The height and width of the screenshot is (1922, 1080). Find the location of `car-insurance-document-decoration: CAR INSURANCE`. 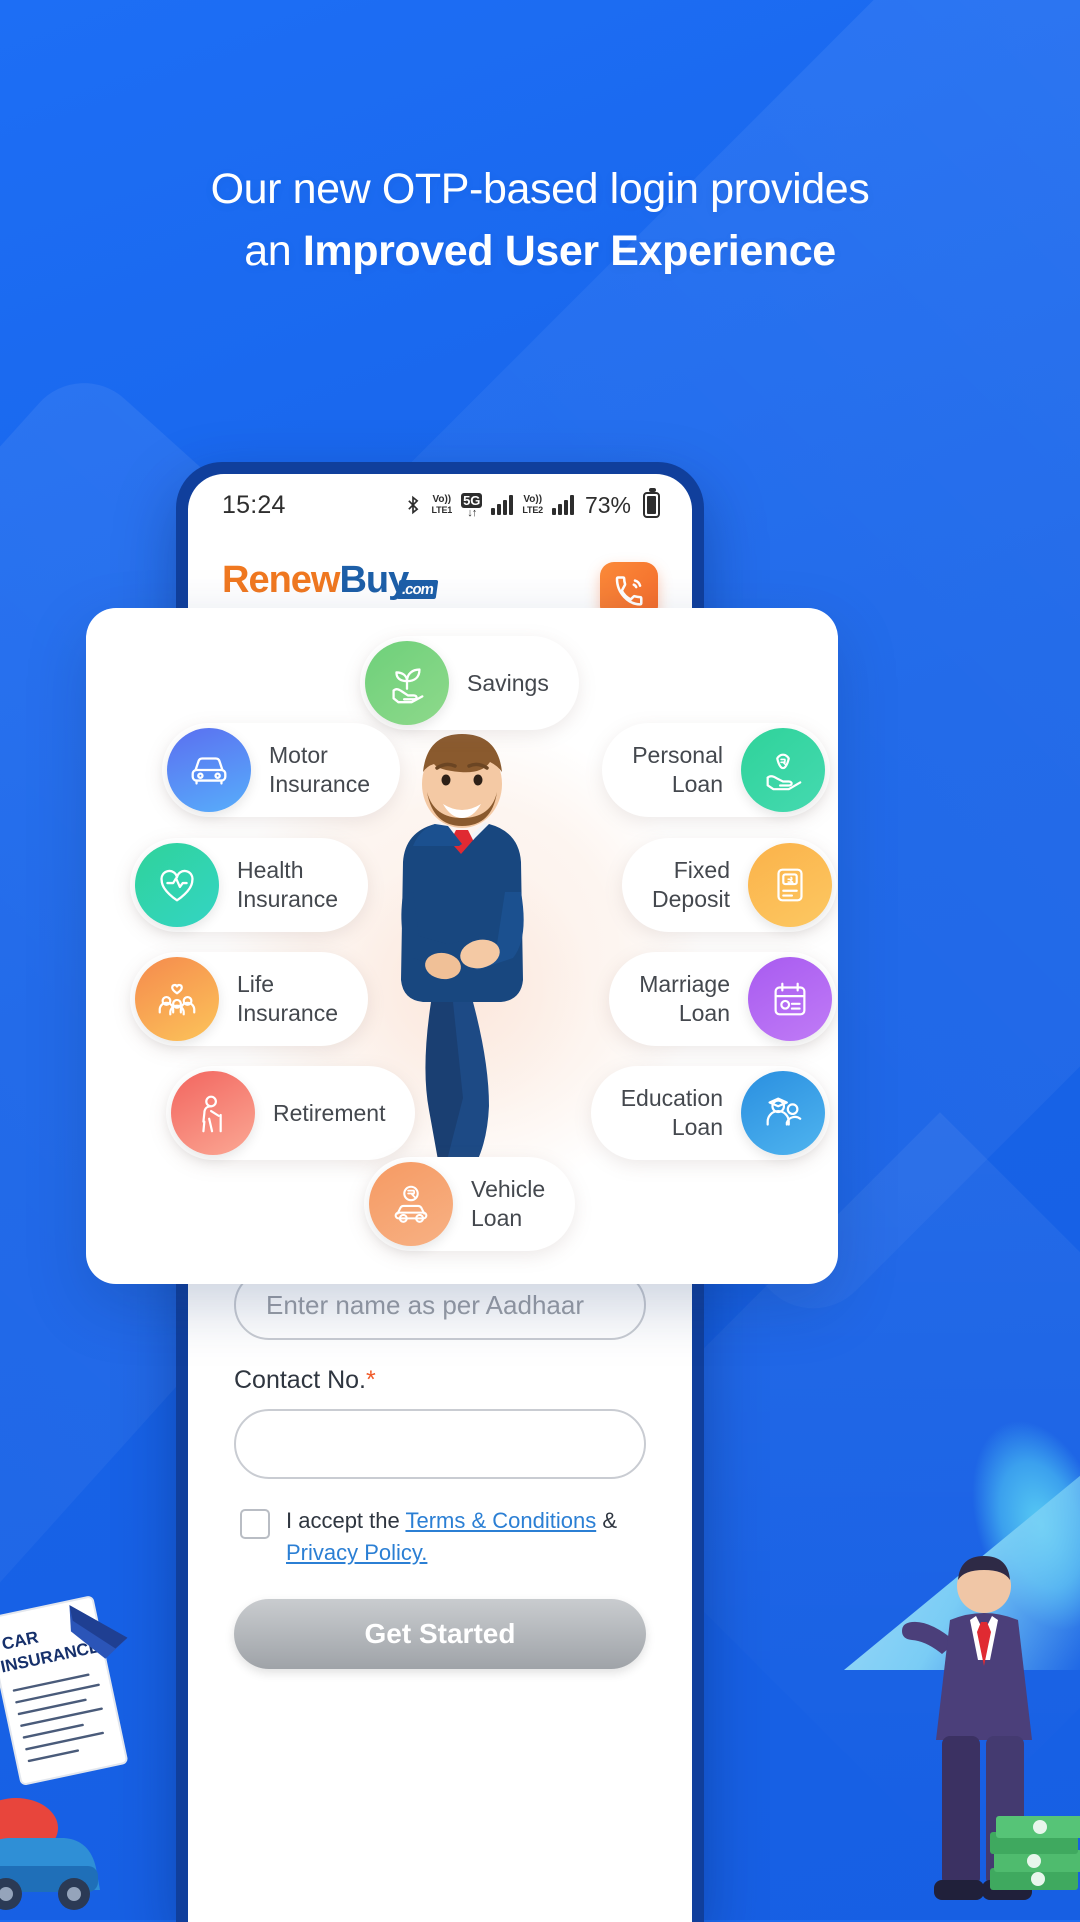

car-insurance-document-decoration: CAR INSURANCE is located at coordinates (64, 1753).